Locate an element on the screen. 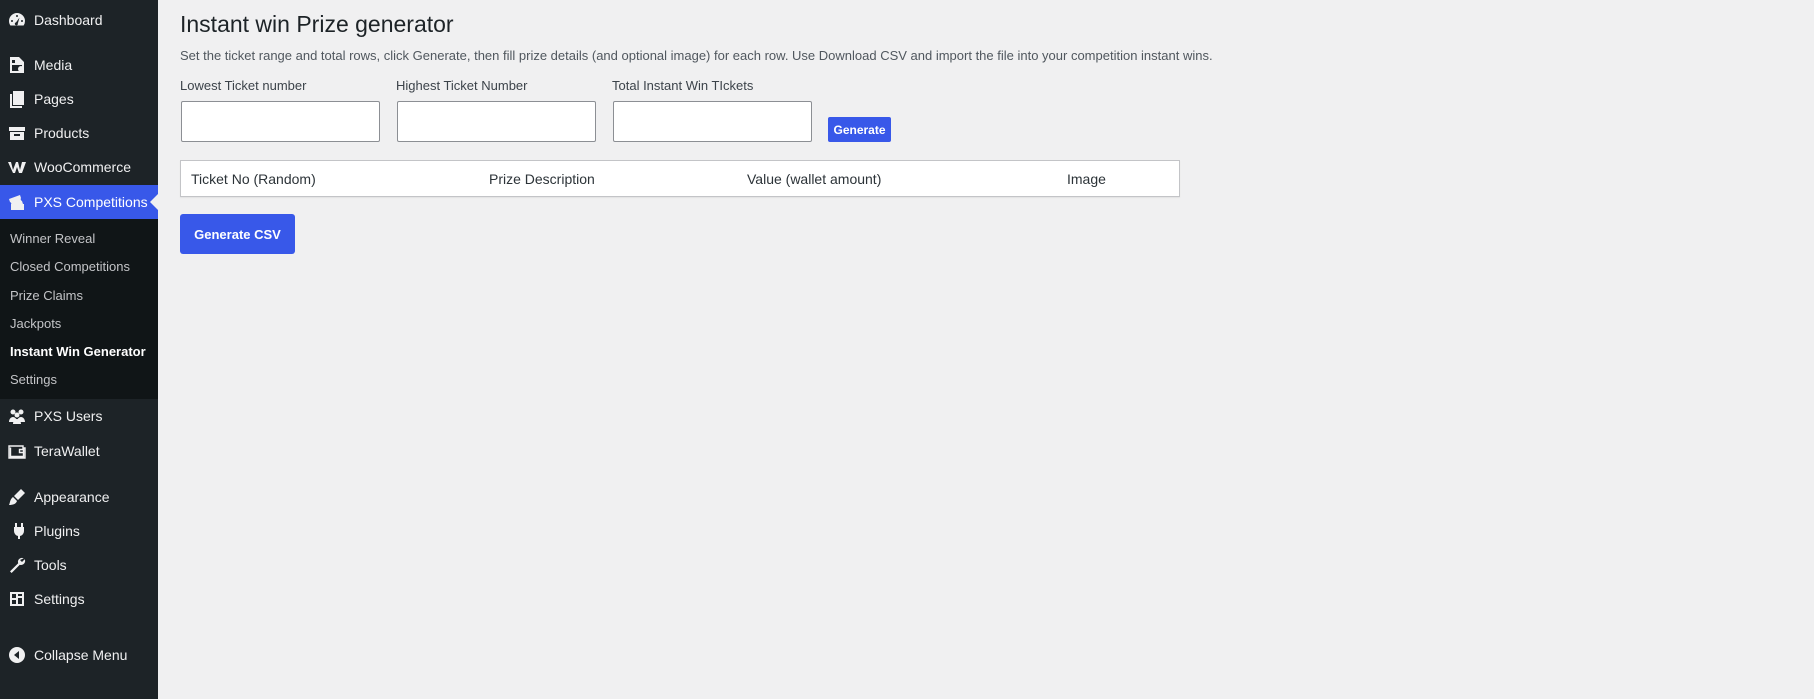  total-tickets-input is located at coordinates (712, 121).